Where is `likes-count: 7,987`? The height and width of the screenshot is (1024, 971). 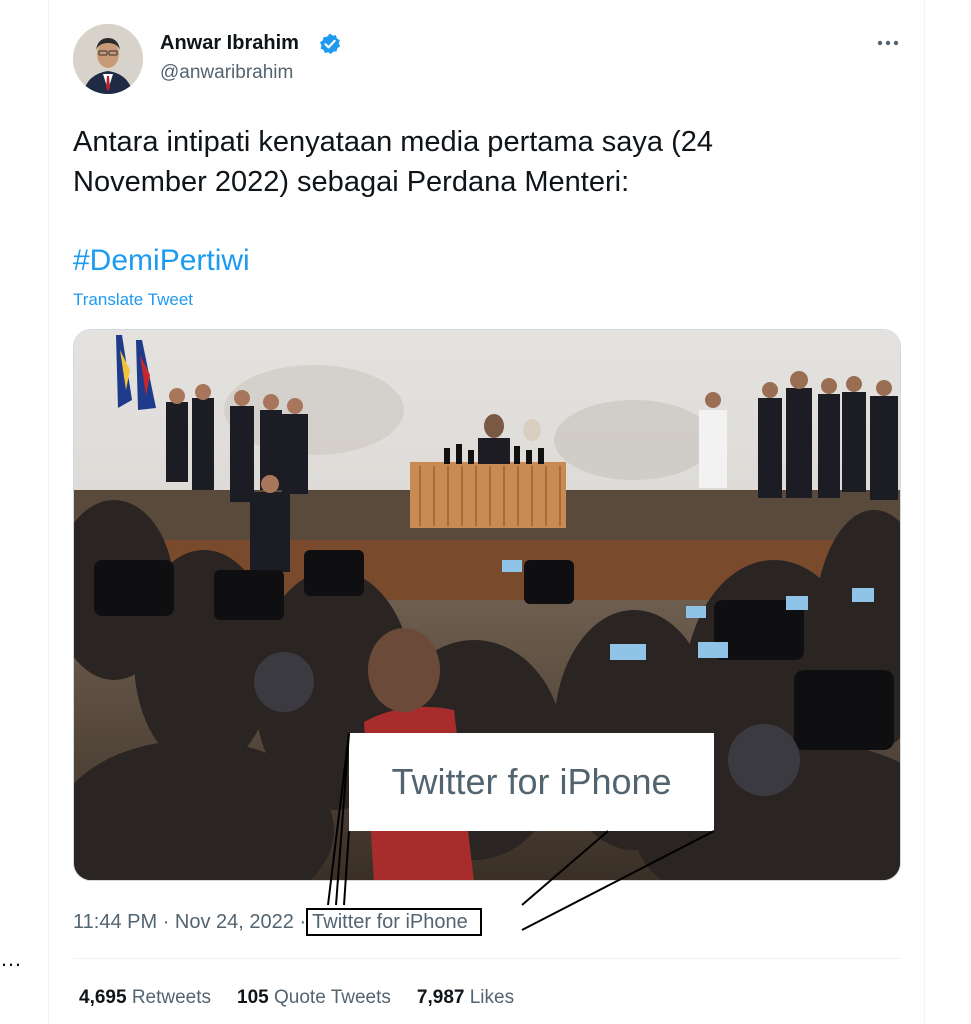 likes-count: 7,987 is located at coordinates (440, 997).